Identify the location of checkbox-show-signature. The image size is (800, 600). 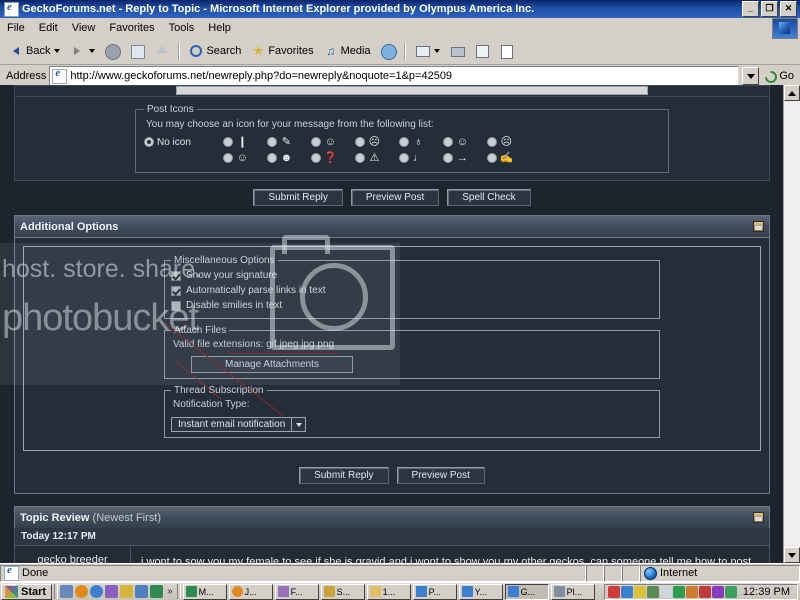
(176, 275).